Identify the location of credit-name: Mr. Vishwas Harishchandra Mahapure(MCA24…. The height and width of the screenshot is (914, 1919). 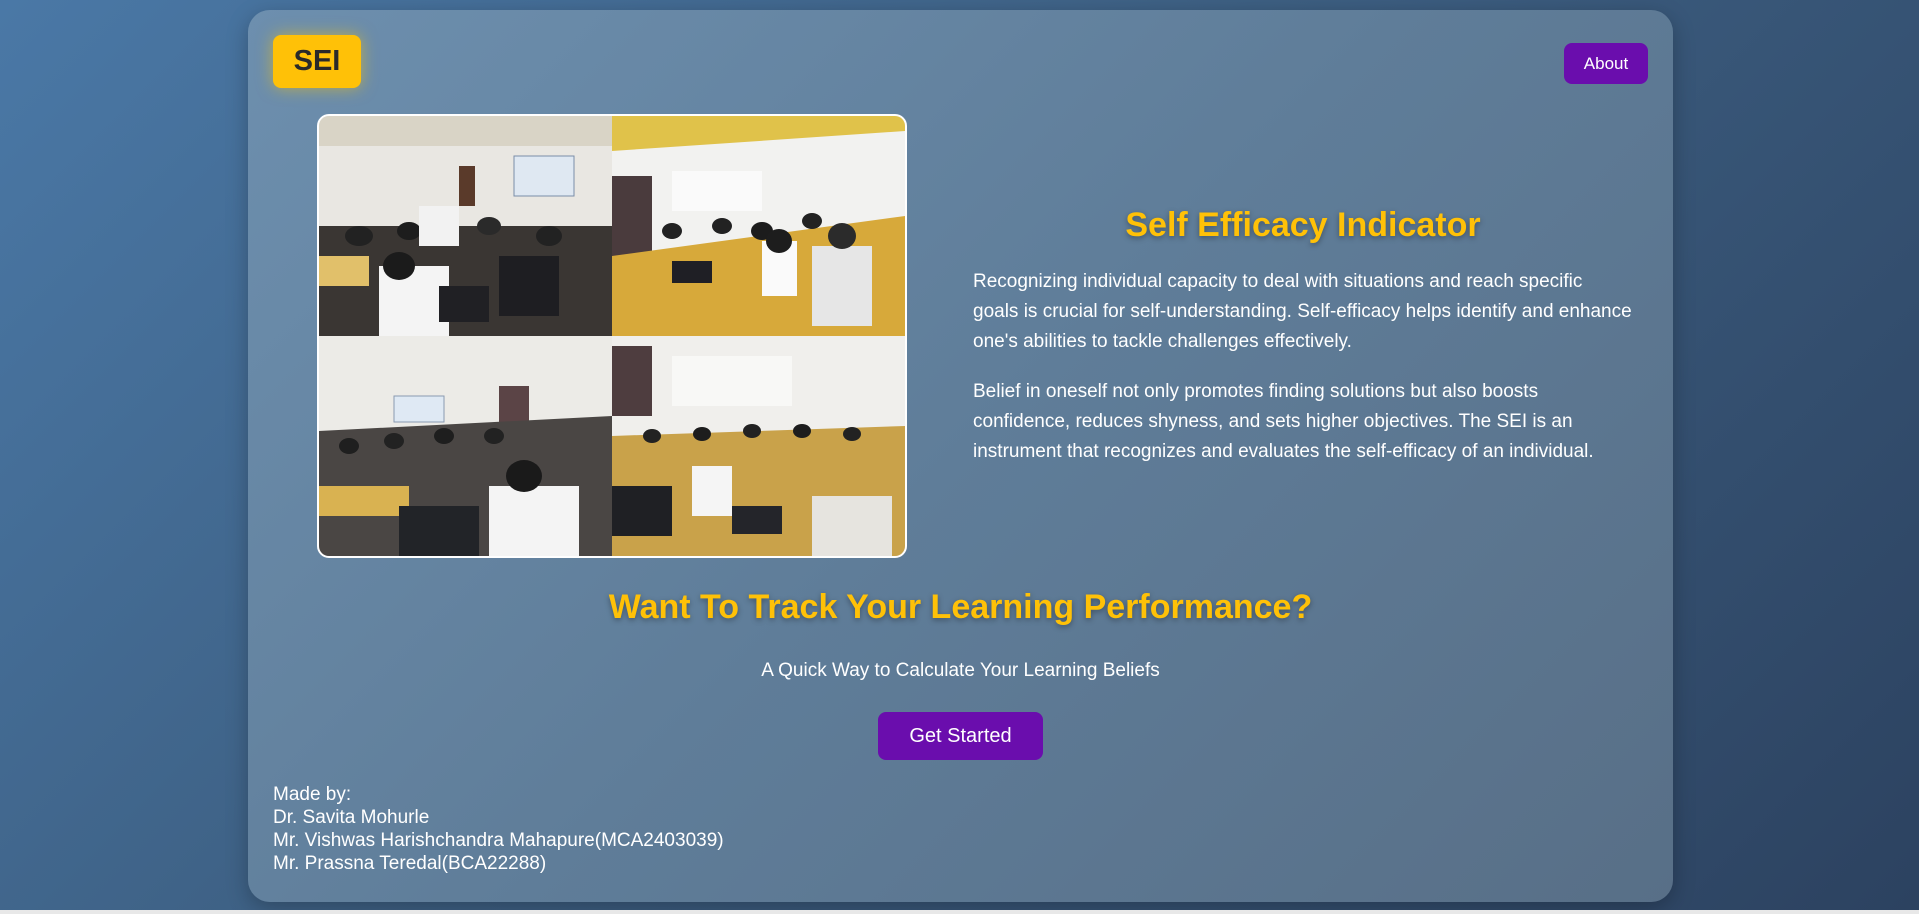
(498, 840).